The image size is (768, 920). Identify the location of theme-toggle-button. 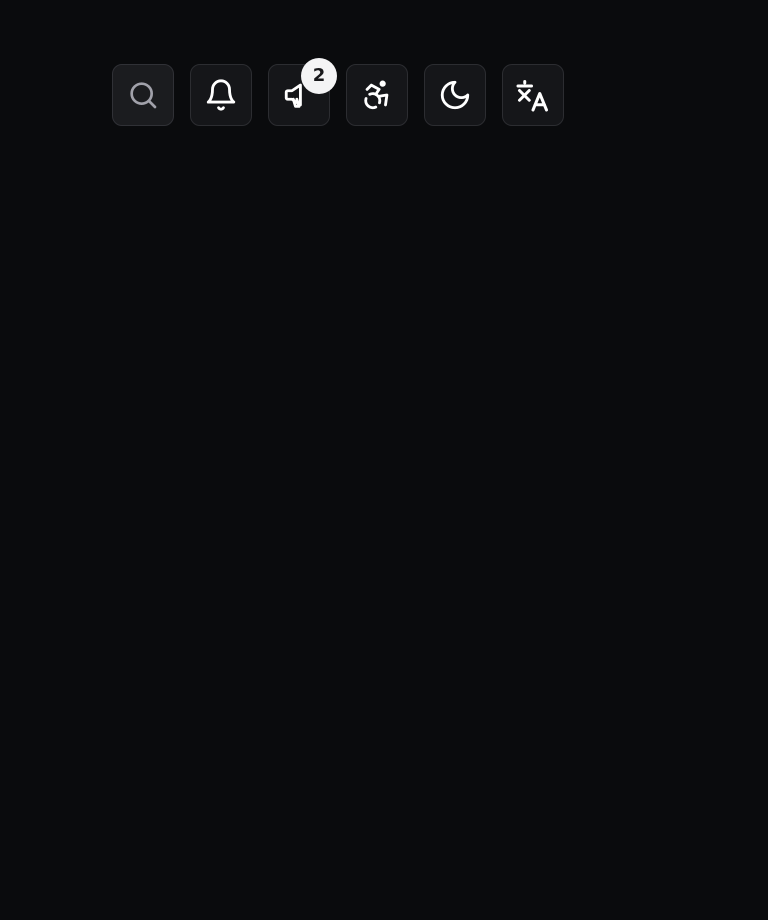
(455, 95).